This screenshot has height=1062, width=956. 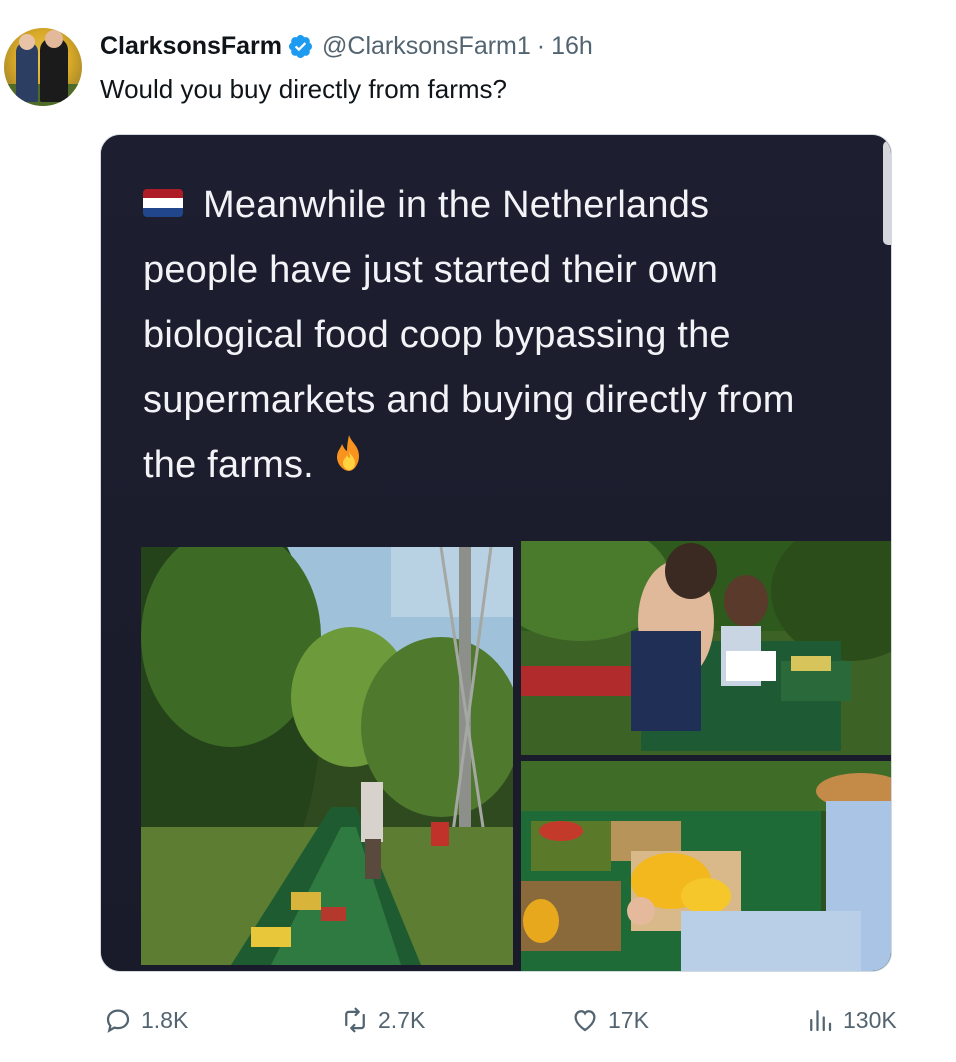 What do you see at coordinates (300, 46) in the screenshot?
I see `verified-badge-icon` at bounding box center [300, 46].